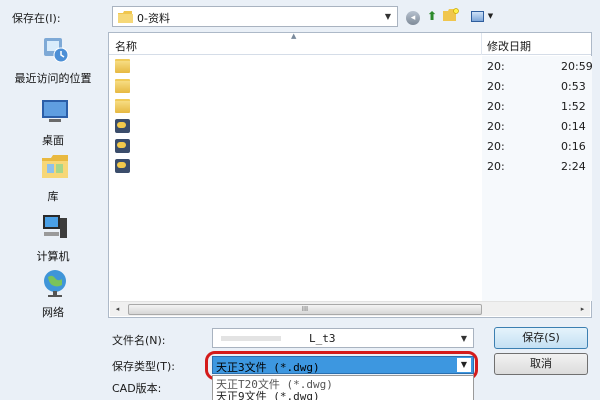 The width and height of the screenshot is (600, 400). I want to click on list-item: 20: 20:59, so click(351, 66).